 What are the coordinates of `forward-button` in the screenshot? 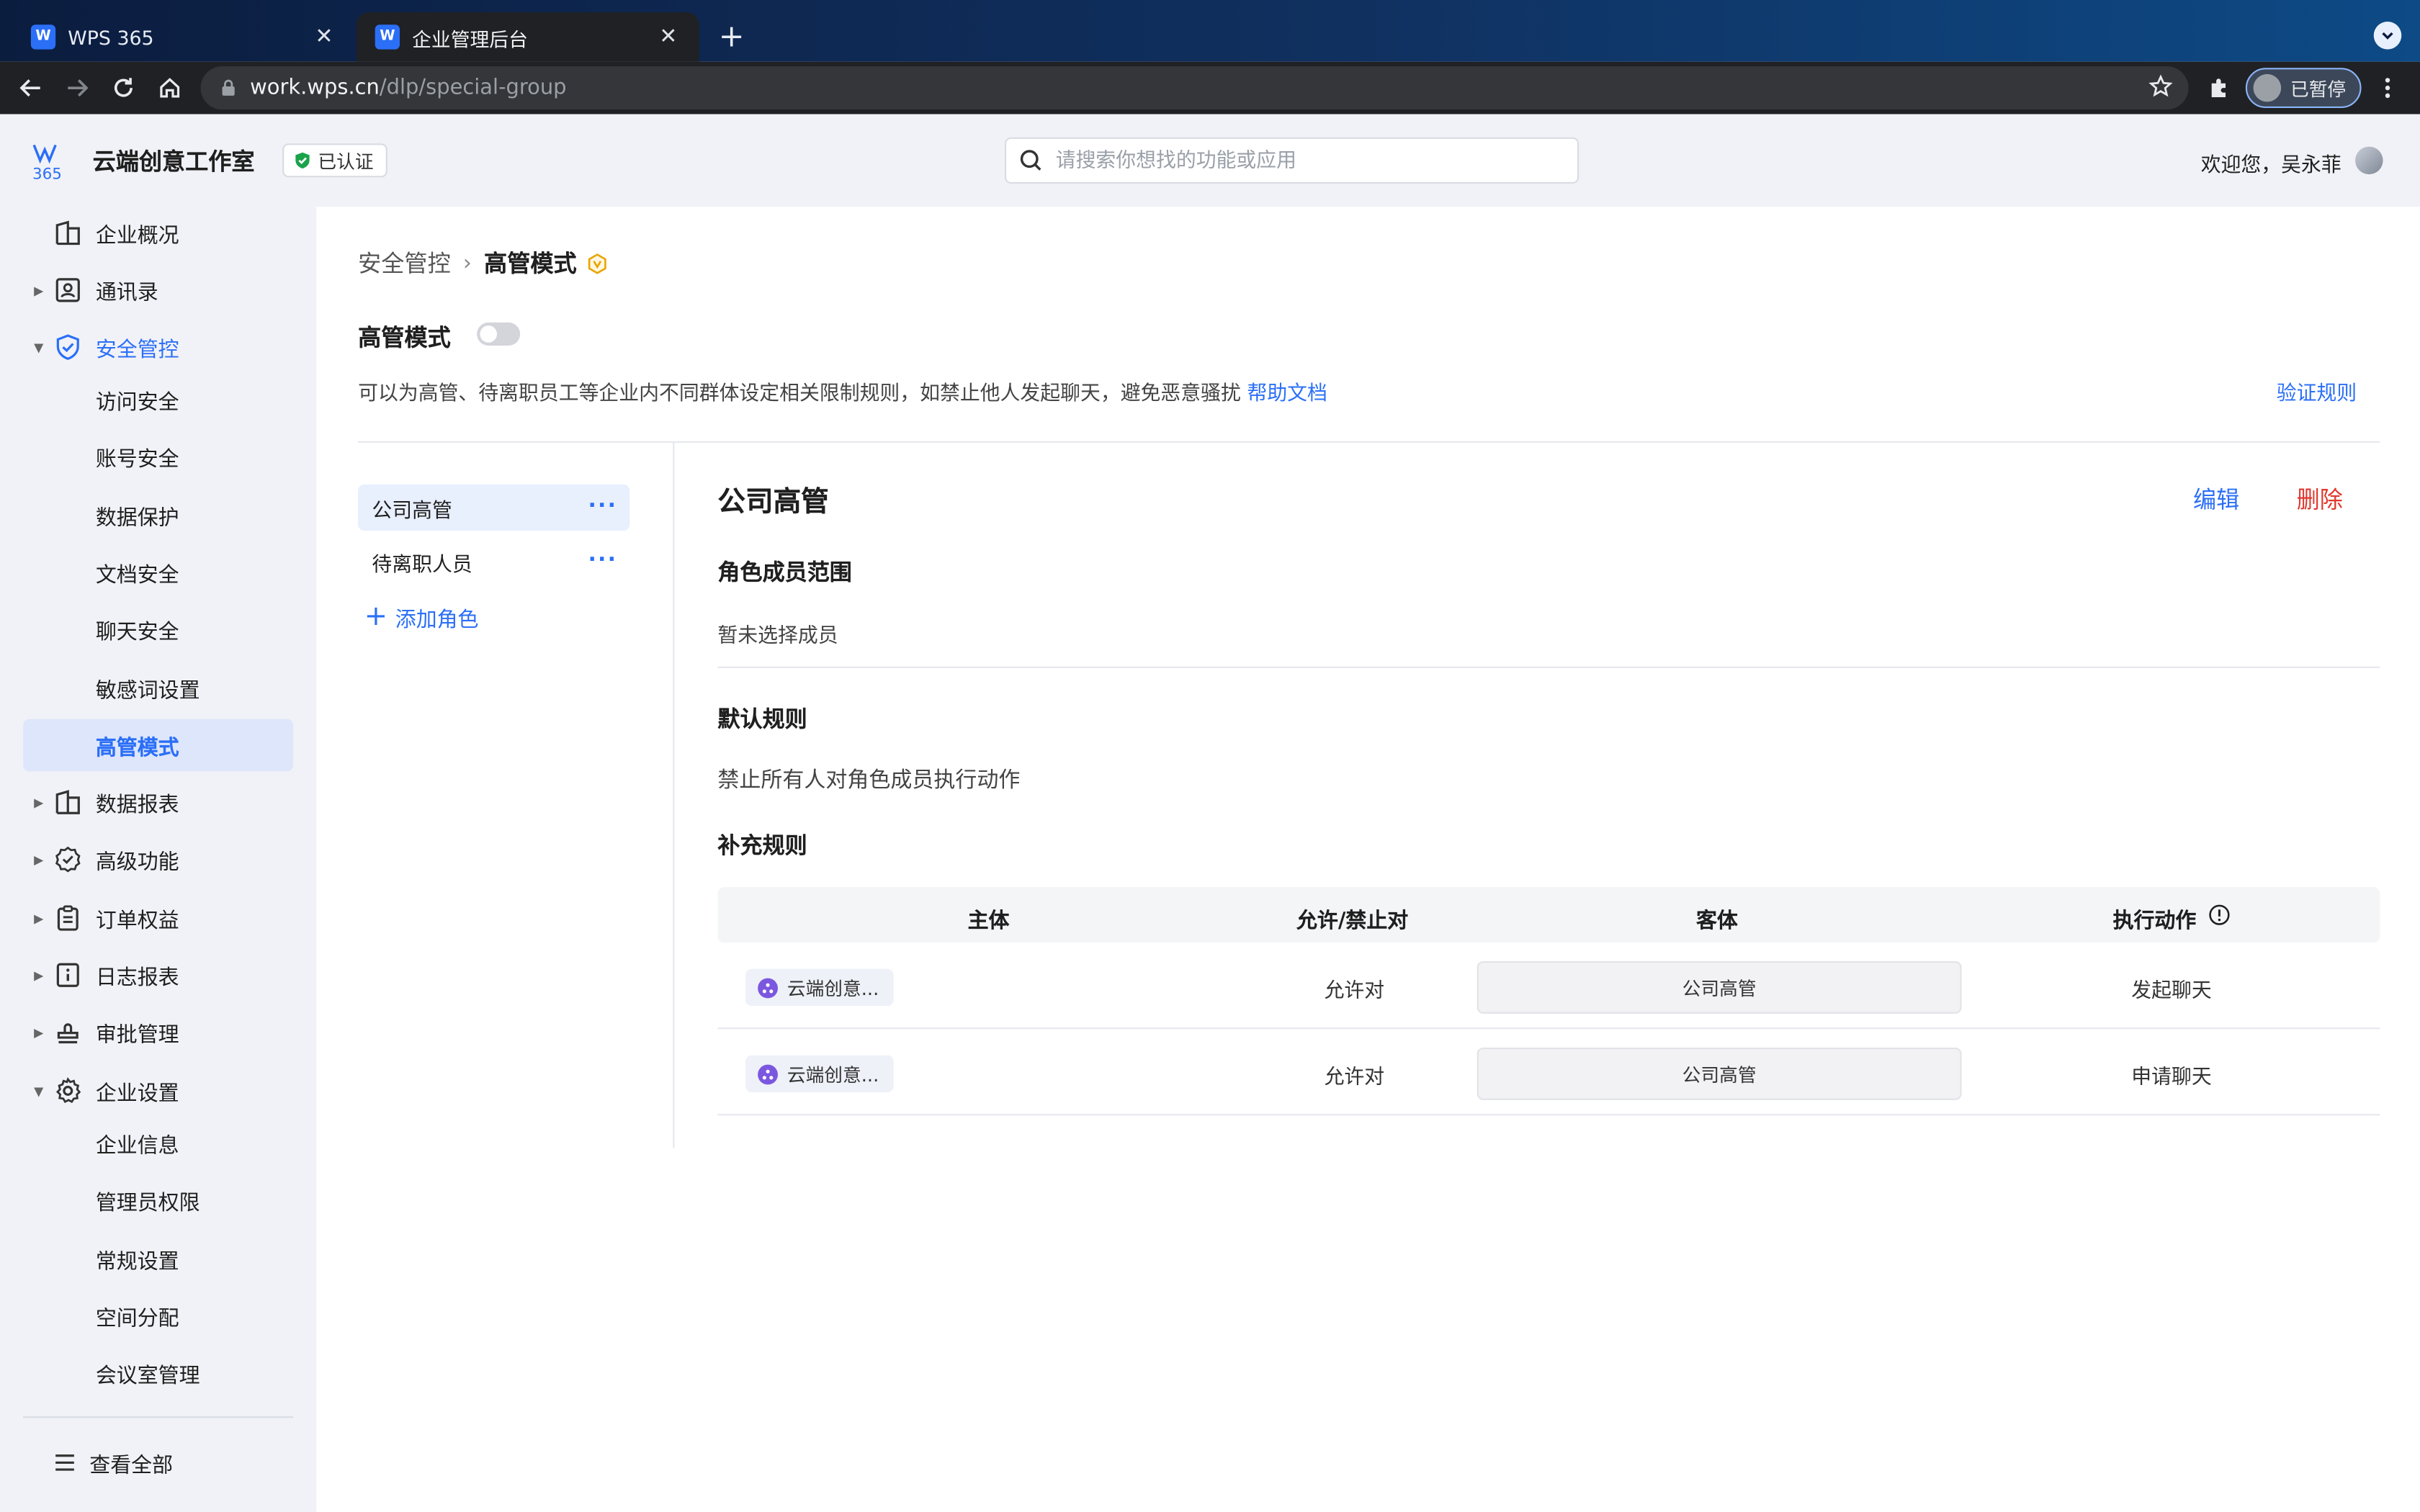 It's located at (77, 88).